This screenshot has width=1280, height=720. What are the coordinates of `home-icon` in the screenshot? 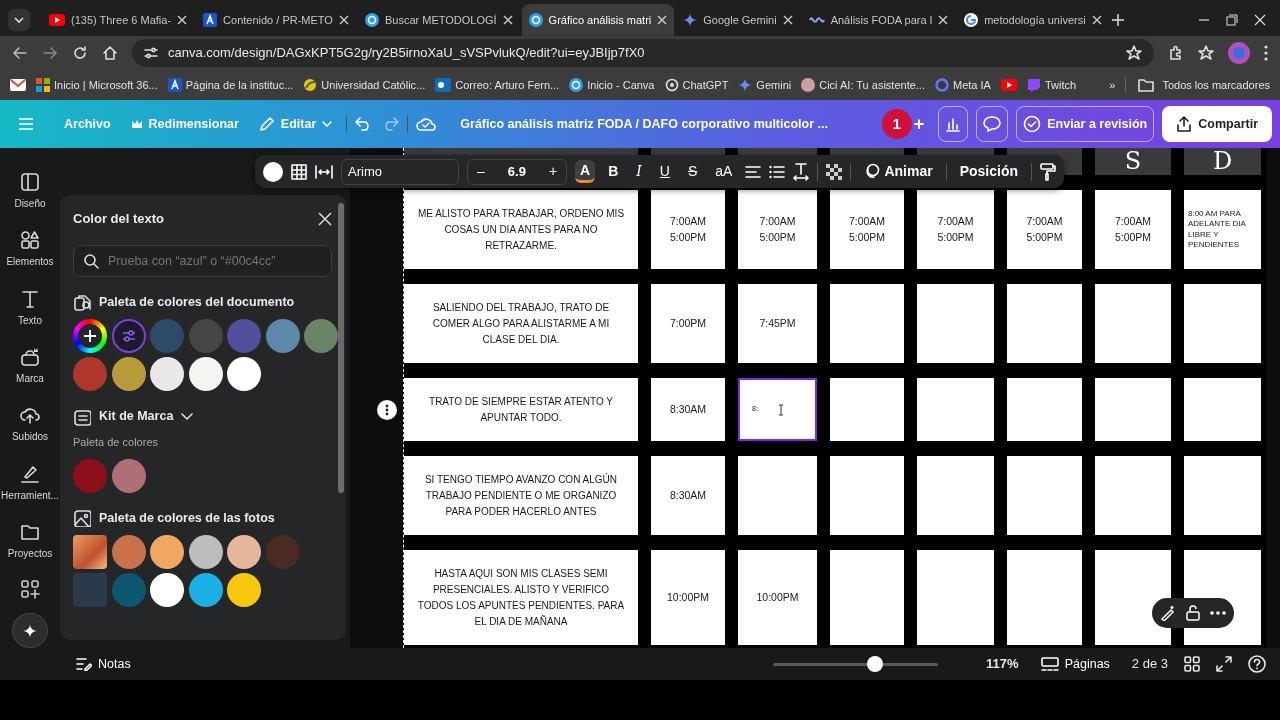 It's located at (110, 53).